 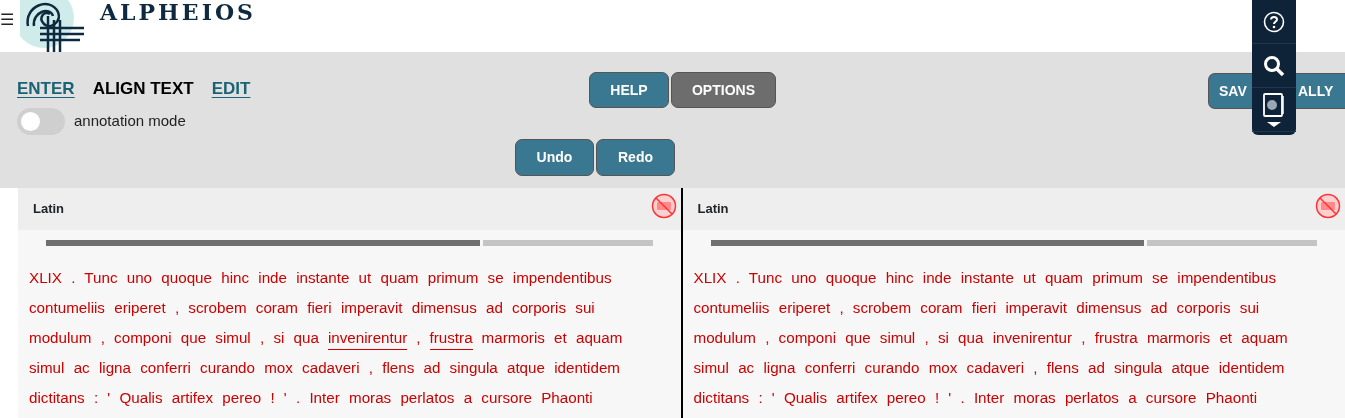 What do you see at coordinates (174, 337) in the screenshot?
I see `passage-text: modulum , componi que simul , si qua` at bounding box center [174, 337].